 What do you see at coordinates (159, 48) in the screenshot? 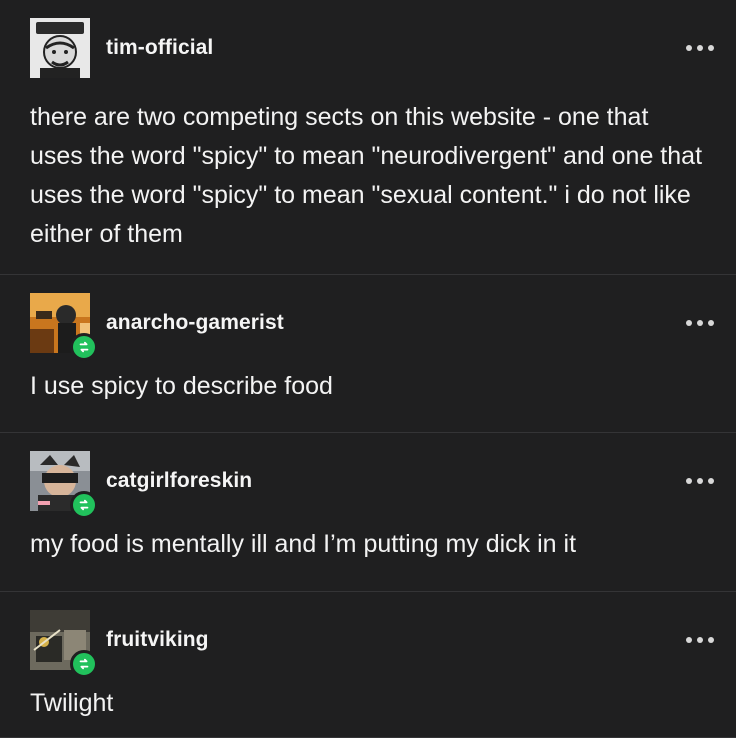
I see `username: tim-official` at bounding box center [159, 48].